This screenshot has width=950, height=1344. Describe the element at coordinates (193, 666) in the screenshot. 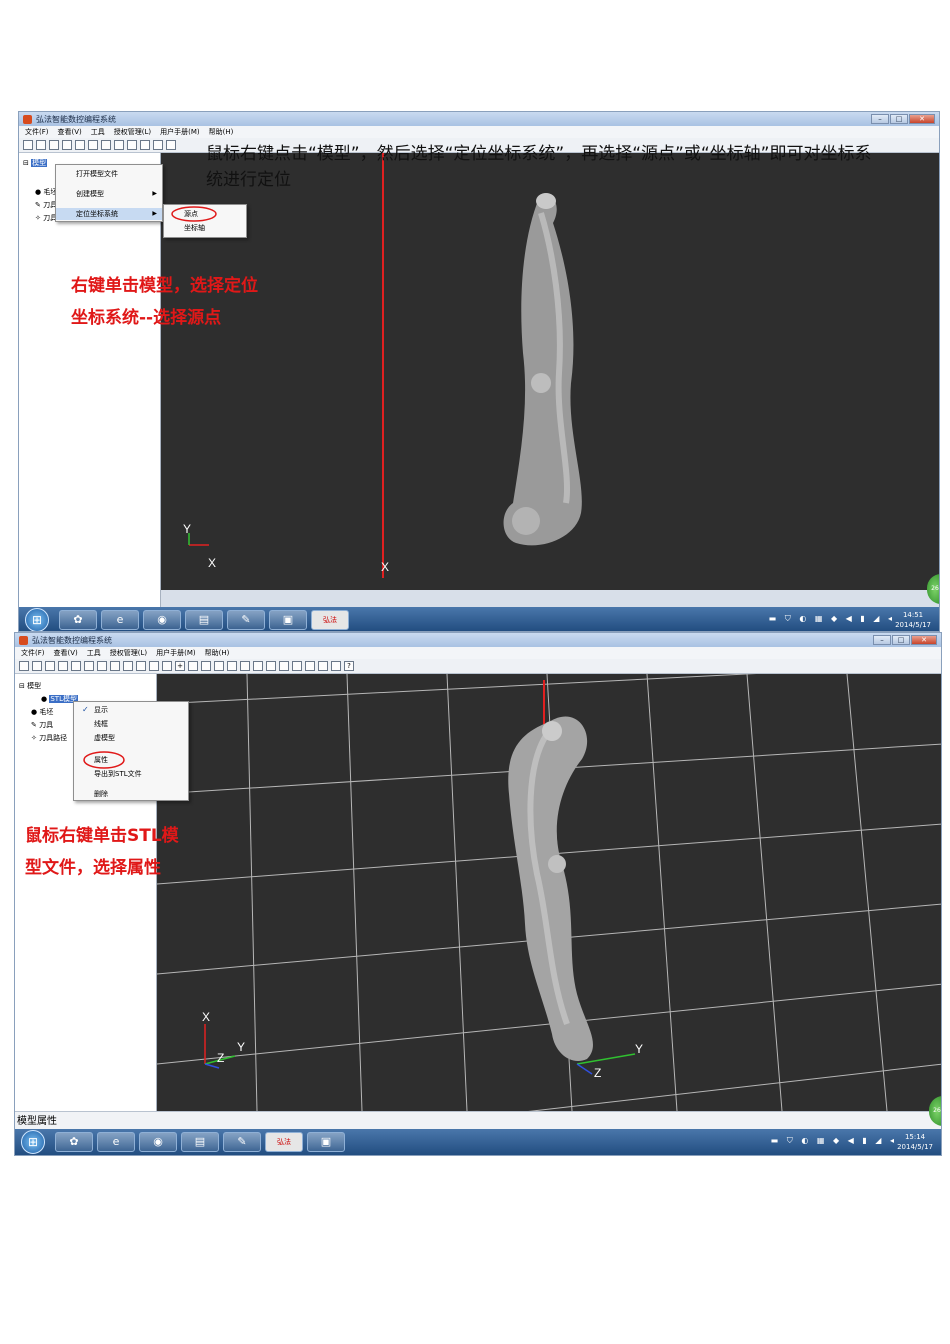

I see `shade-icon` at that location.